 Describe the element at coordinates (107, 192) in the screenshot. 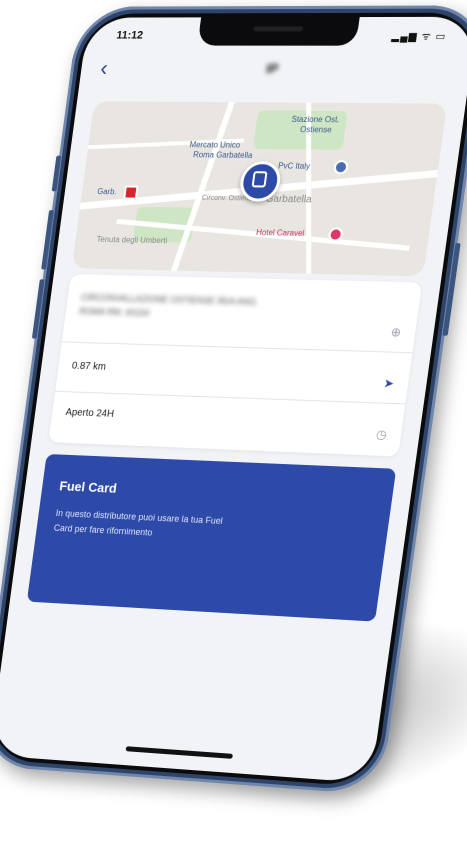

I see `map-label: Garb.` at that location.